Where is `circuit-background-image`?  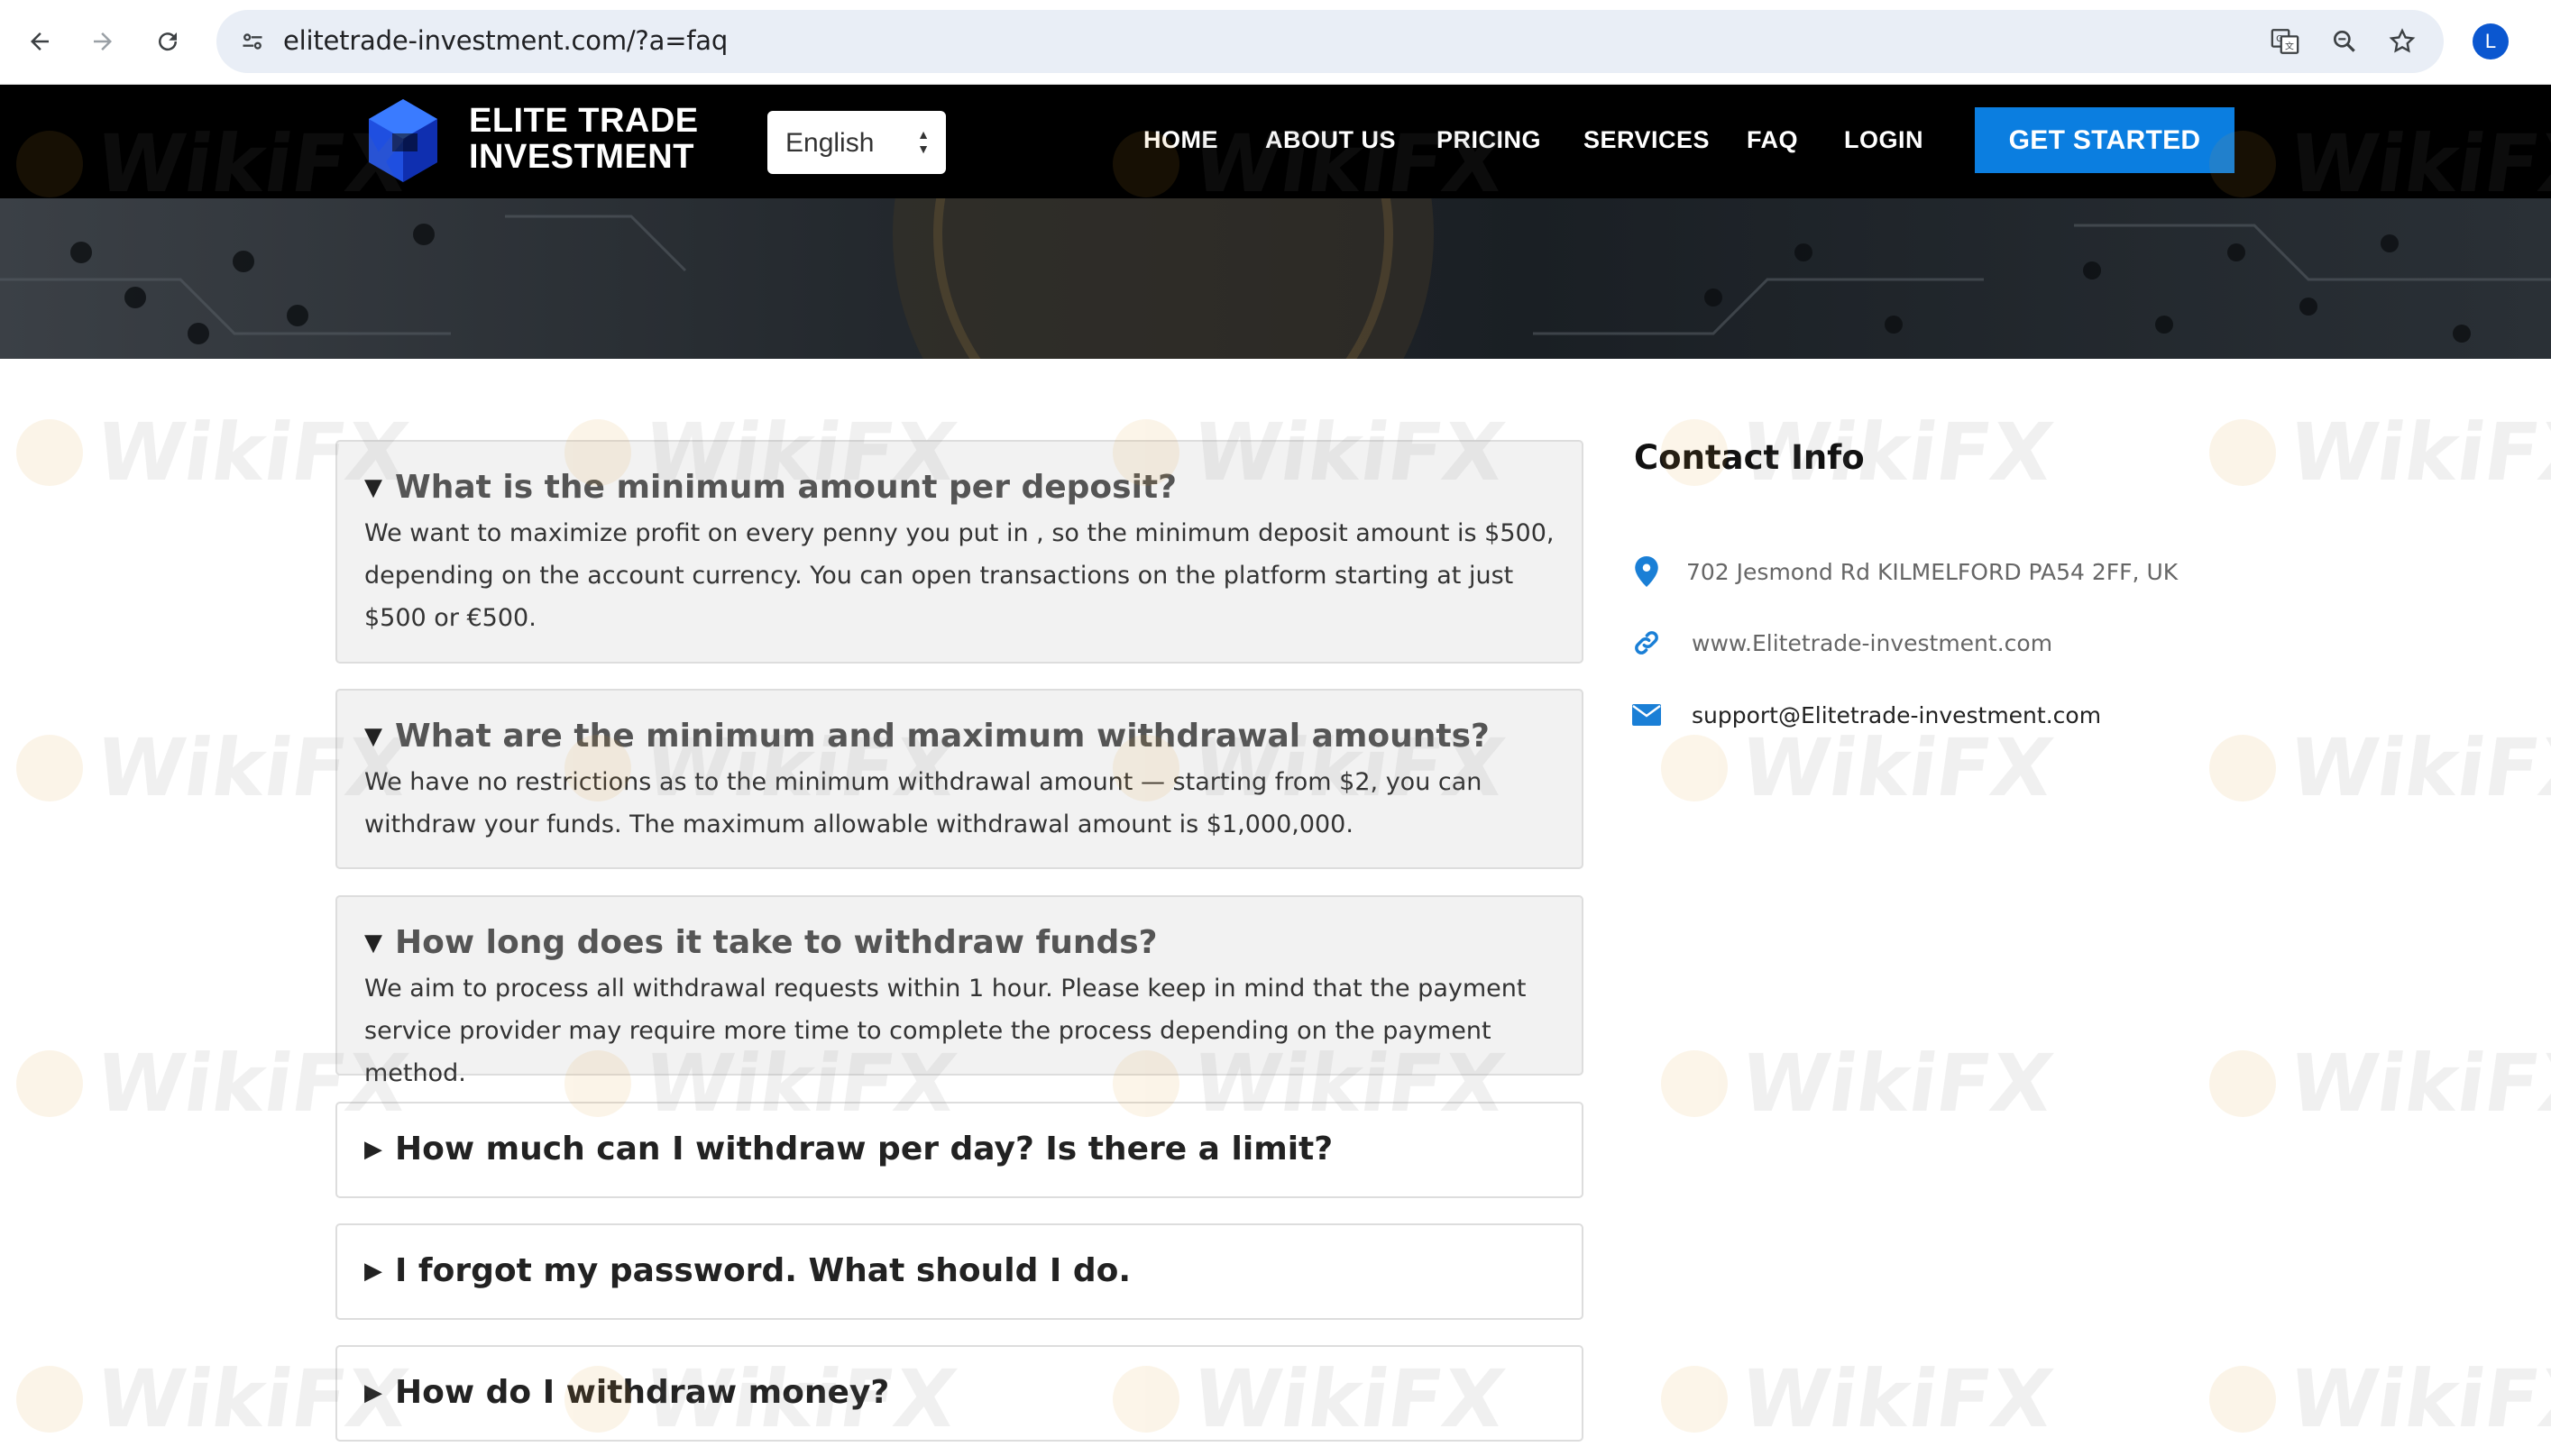 circuit-background-image is located at coordinates (1276, 278).